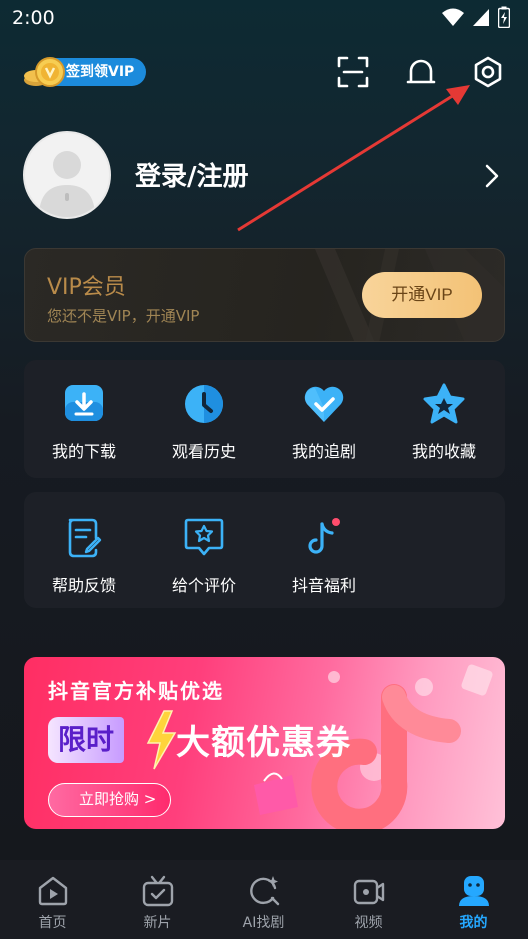 This screenshot has width=528, height=939. I want to click on tab-new: 新片, so click(157, 899).